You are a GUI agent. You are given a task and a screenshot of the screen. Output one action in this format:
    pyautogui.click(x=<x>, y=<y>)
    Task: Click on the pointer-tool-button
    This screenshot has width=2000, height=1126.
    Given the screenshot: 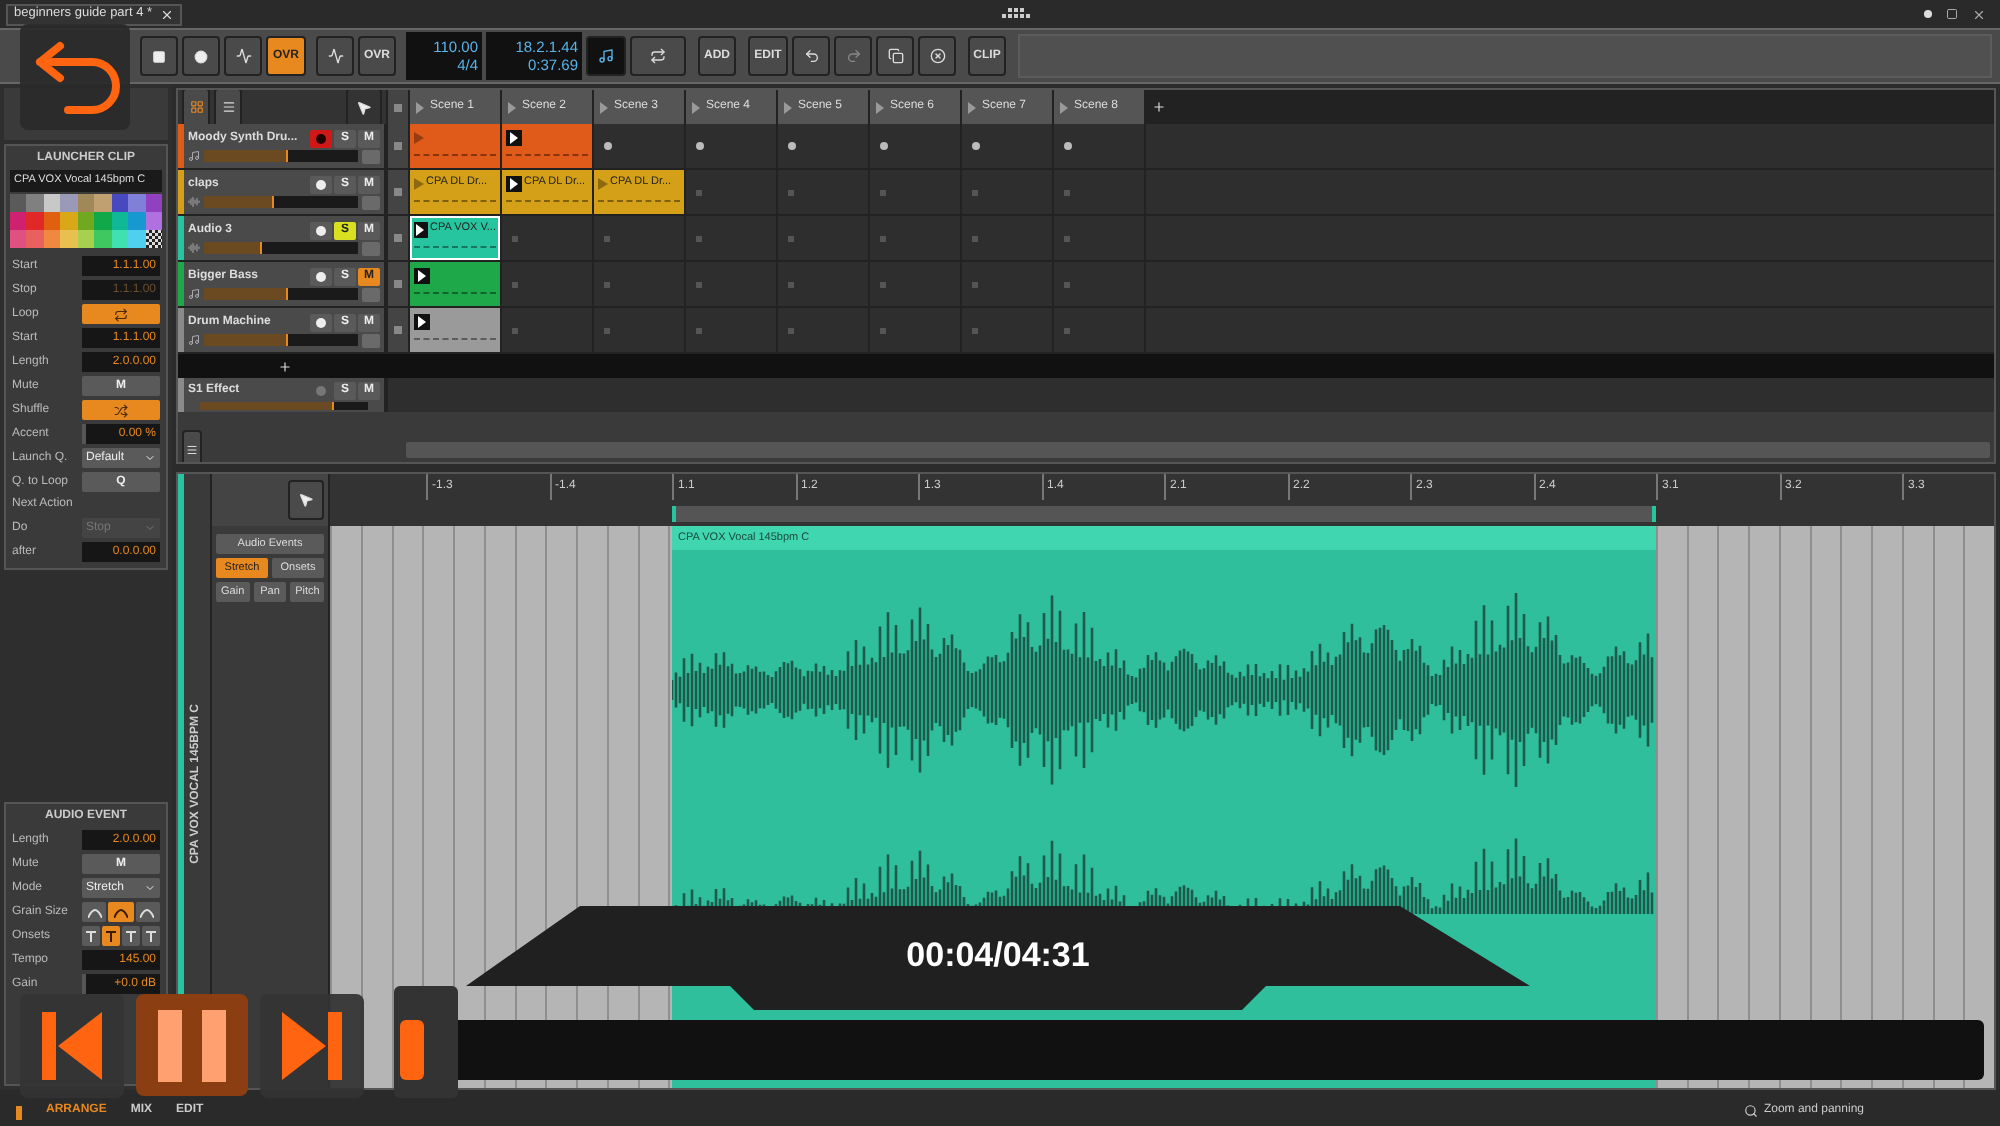 What is the action you would take?
    pyautogui.click(x=306, y=500)
    